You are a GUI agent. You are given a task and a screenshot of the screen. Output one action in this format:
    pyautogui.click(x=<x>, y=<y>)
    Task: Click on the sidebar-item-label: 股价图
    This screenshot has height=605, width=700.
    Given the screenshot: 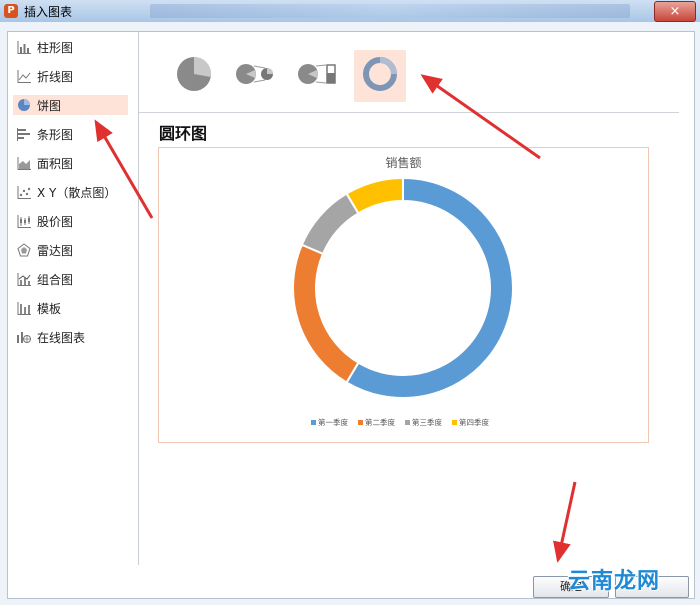 What is the action you would take?
    pyautogui.click(x=55, y=221)
    